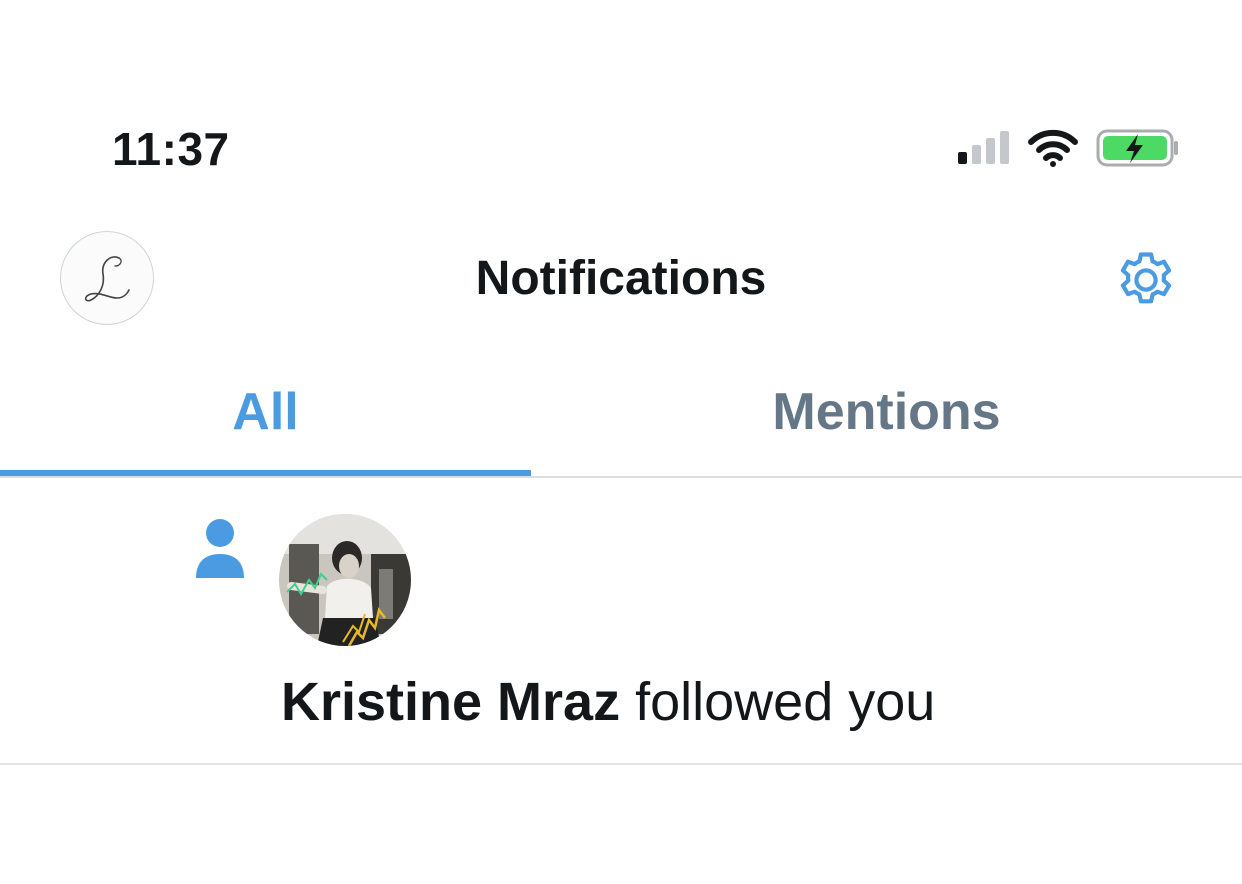 The height and width of the screenshot is (884, 1242). What do you see at coordinates (778, 702) in the screenshot?
I see `notification-action: followed you` at bounding box center [778, 702].